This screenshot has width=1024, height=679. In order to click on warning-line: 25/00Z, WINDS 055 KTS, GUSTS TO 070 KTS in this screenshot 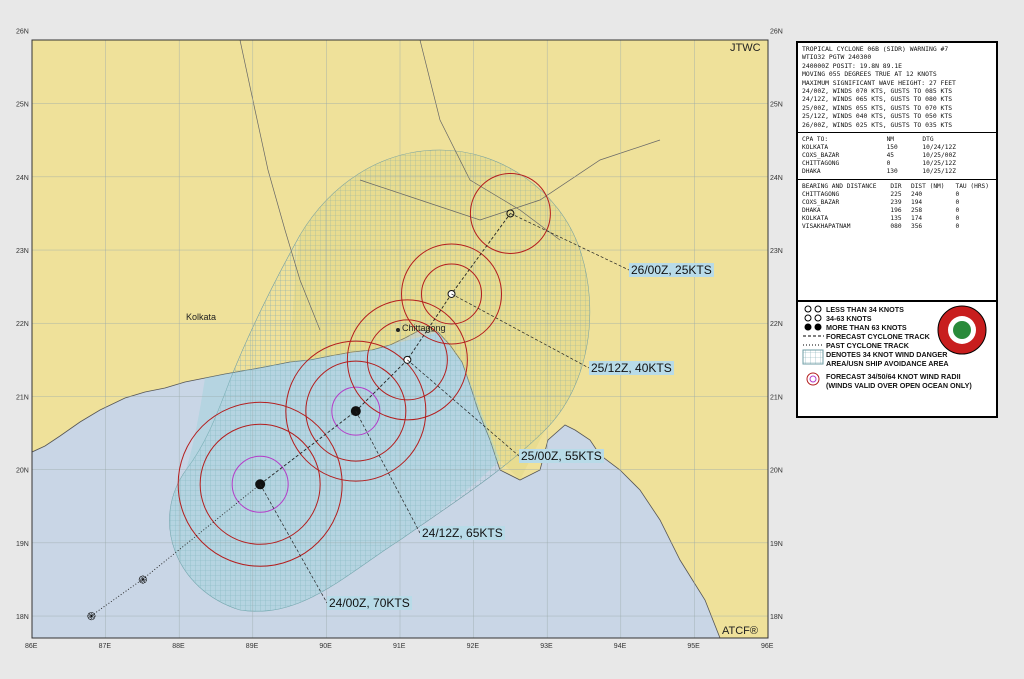, I will do `click(877, 107)`.